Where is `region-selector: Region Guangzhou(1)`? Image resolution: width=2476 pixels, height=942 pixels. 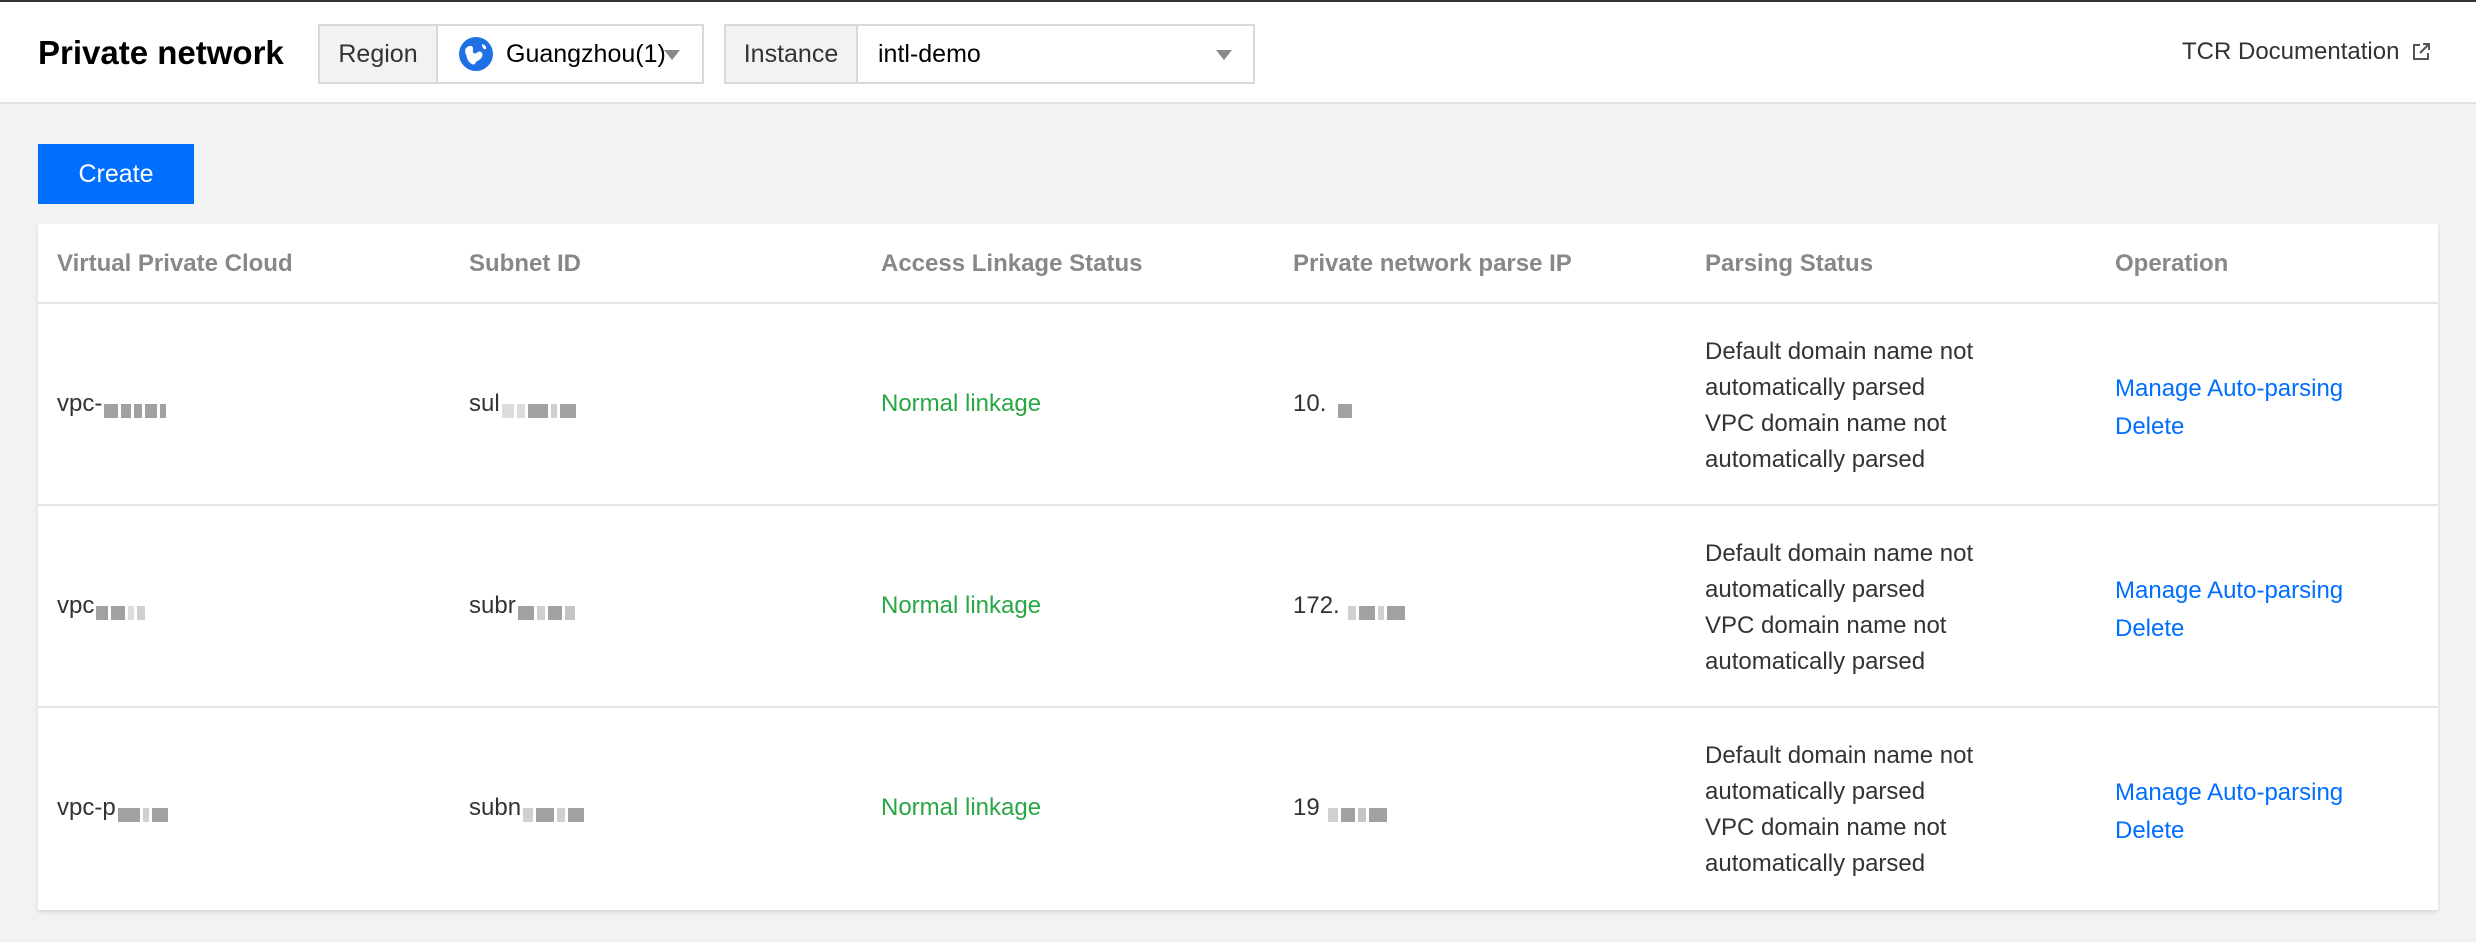 region-selector: Region Guangzhou(1) is located at coordinates (511, 54).